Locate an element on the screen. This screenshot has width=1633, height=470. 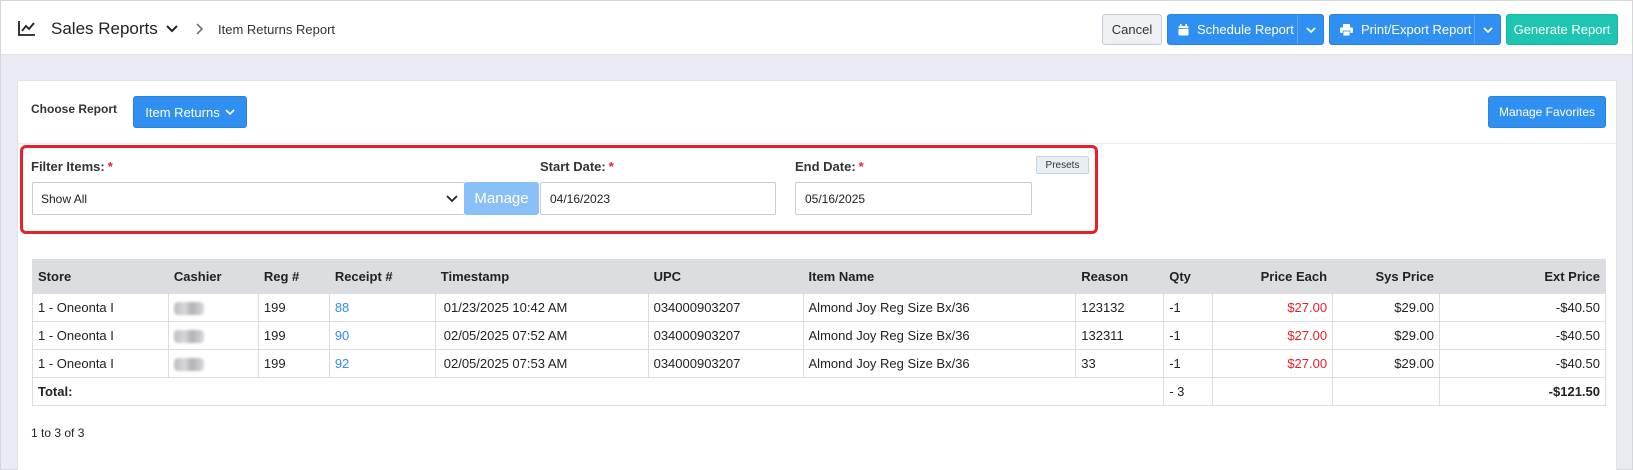
print-export-label: Print/Export Report is located at coordinates (1416, 29).